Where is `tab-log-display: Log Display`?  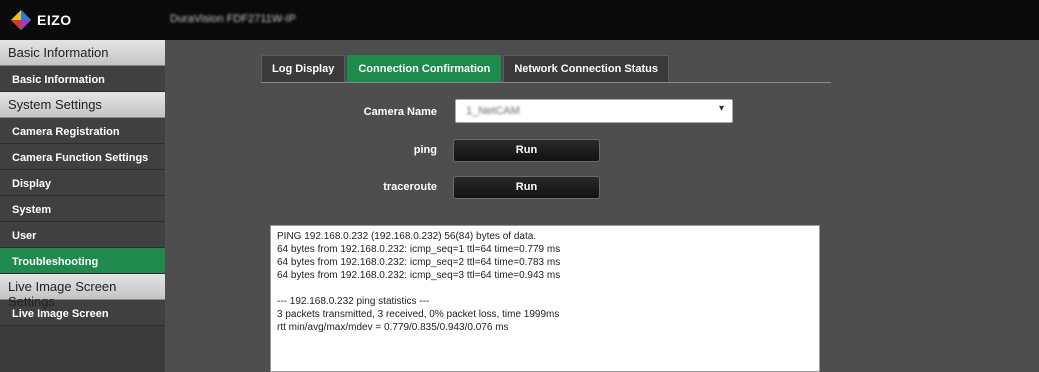 tab-log-display: Log Display is located at coordinates (303, 68).